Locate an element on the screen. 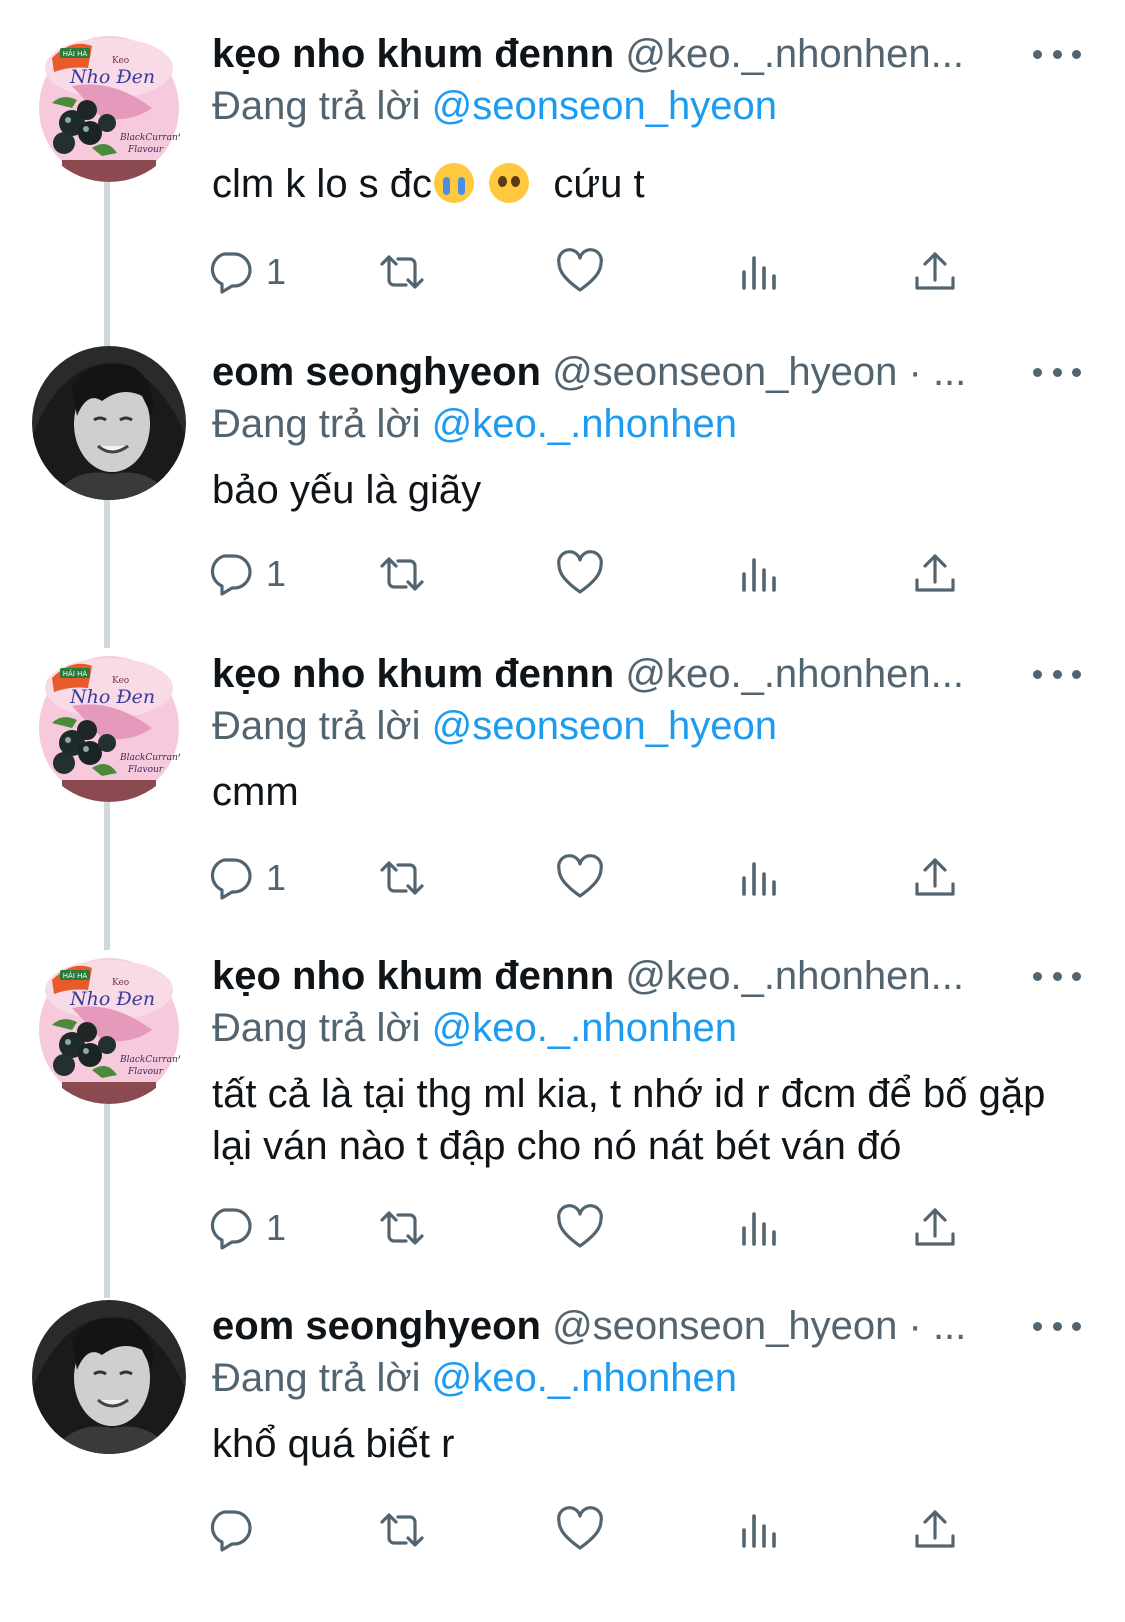 Image resolution: width=1125 pixels, height=1622 pixels. tweet-text-part: clm k lo s đc is located at coordinates (322, 184).